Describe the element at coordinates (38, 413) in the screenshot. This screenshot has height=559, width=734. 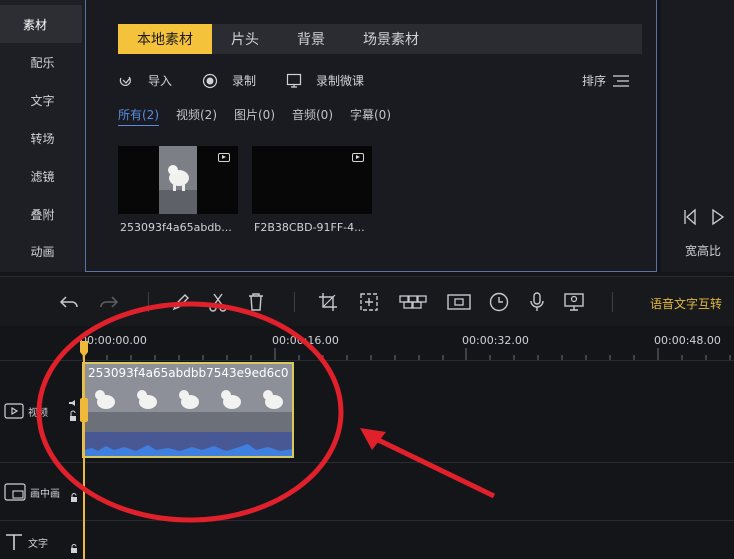
I see `video-track-label: 视频` at that location.